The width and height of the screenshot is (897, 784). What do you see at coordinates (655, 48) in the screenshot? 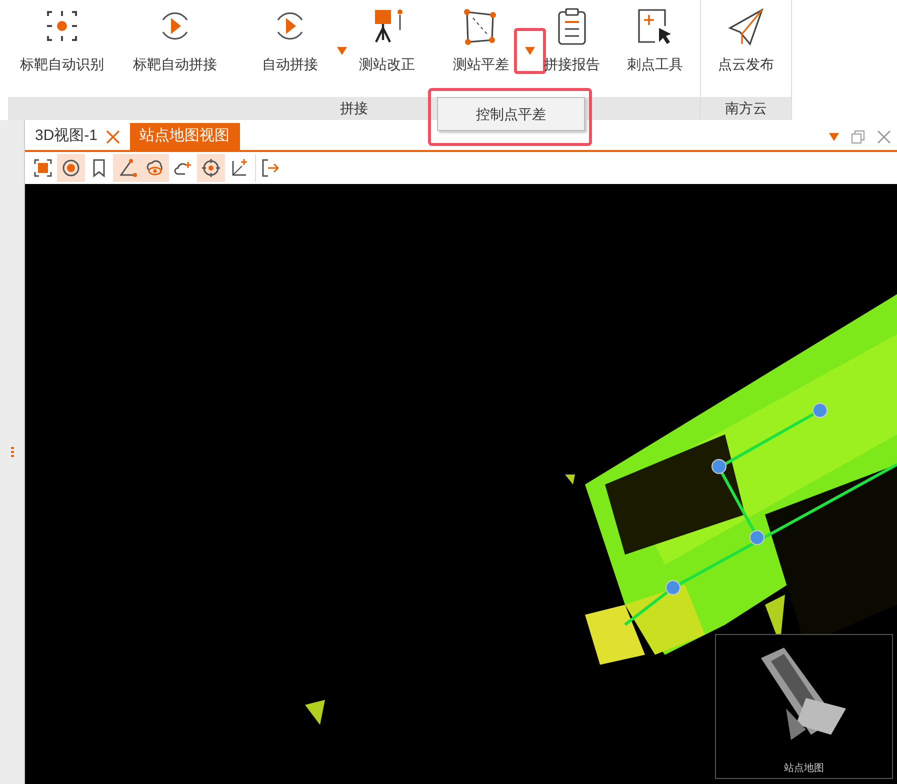
I see `ribbon-button: 刺点工具` at bounding box center [655, 48].